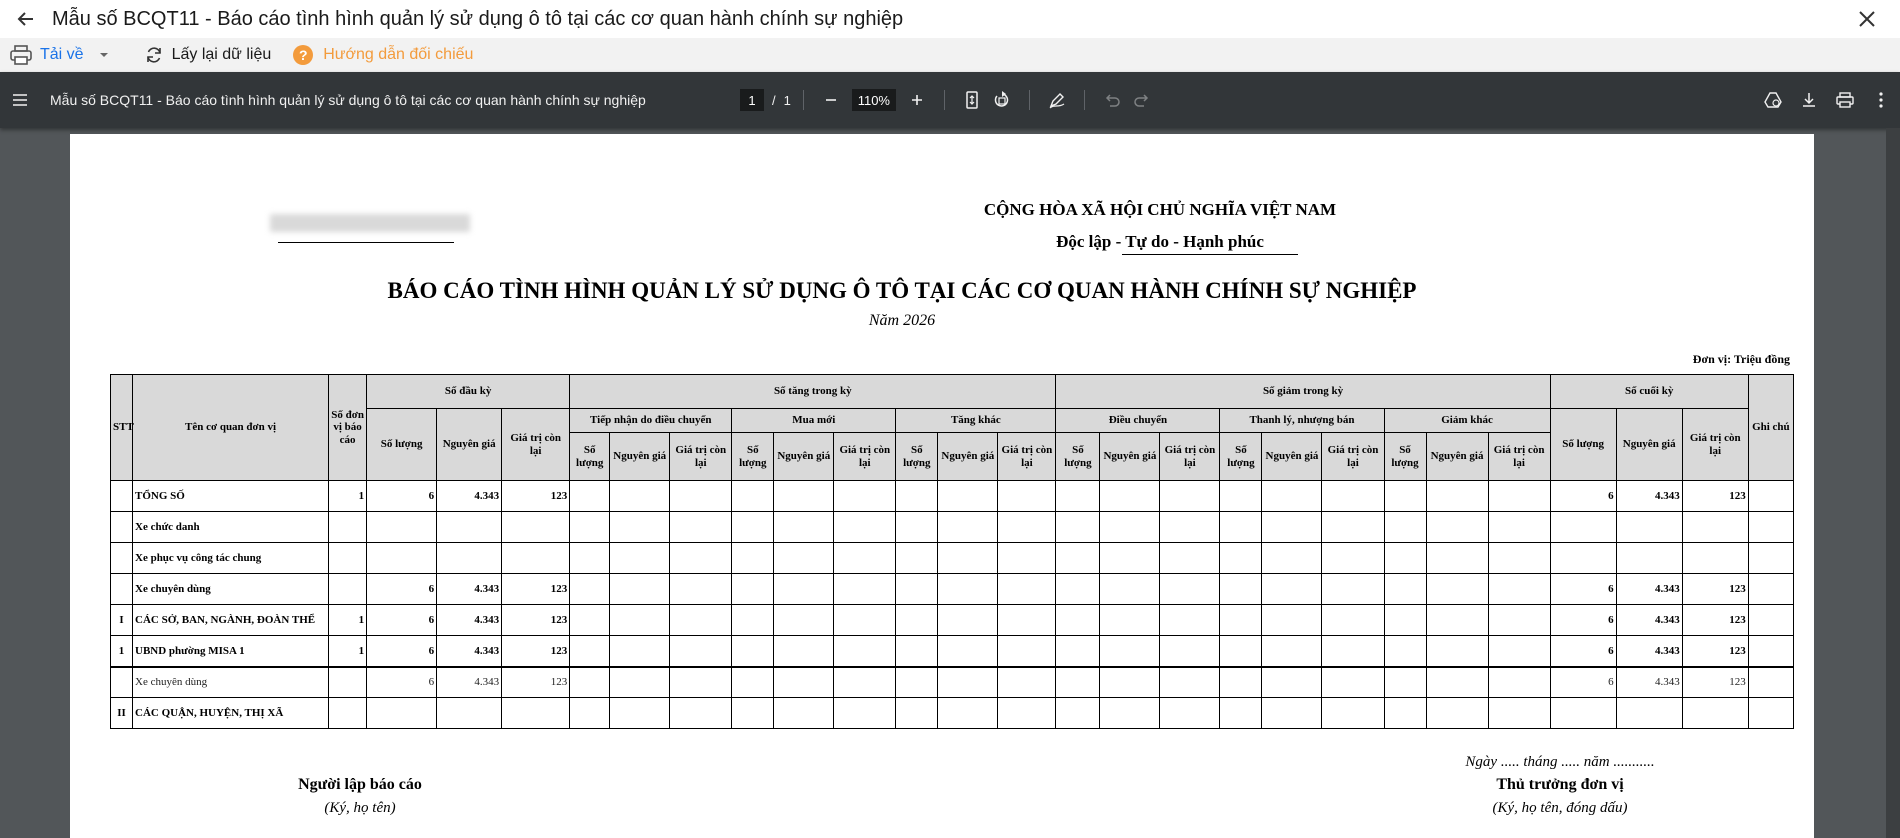  I want to click on fit-page-icon, so click(972, 100).